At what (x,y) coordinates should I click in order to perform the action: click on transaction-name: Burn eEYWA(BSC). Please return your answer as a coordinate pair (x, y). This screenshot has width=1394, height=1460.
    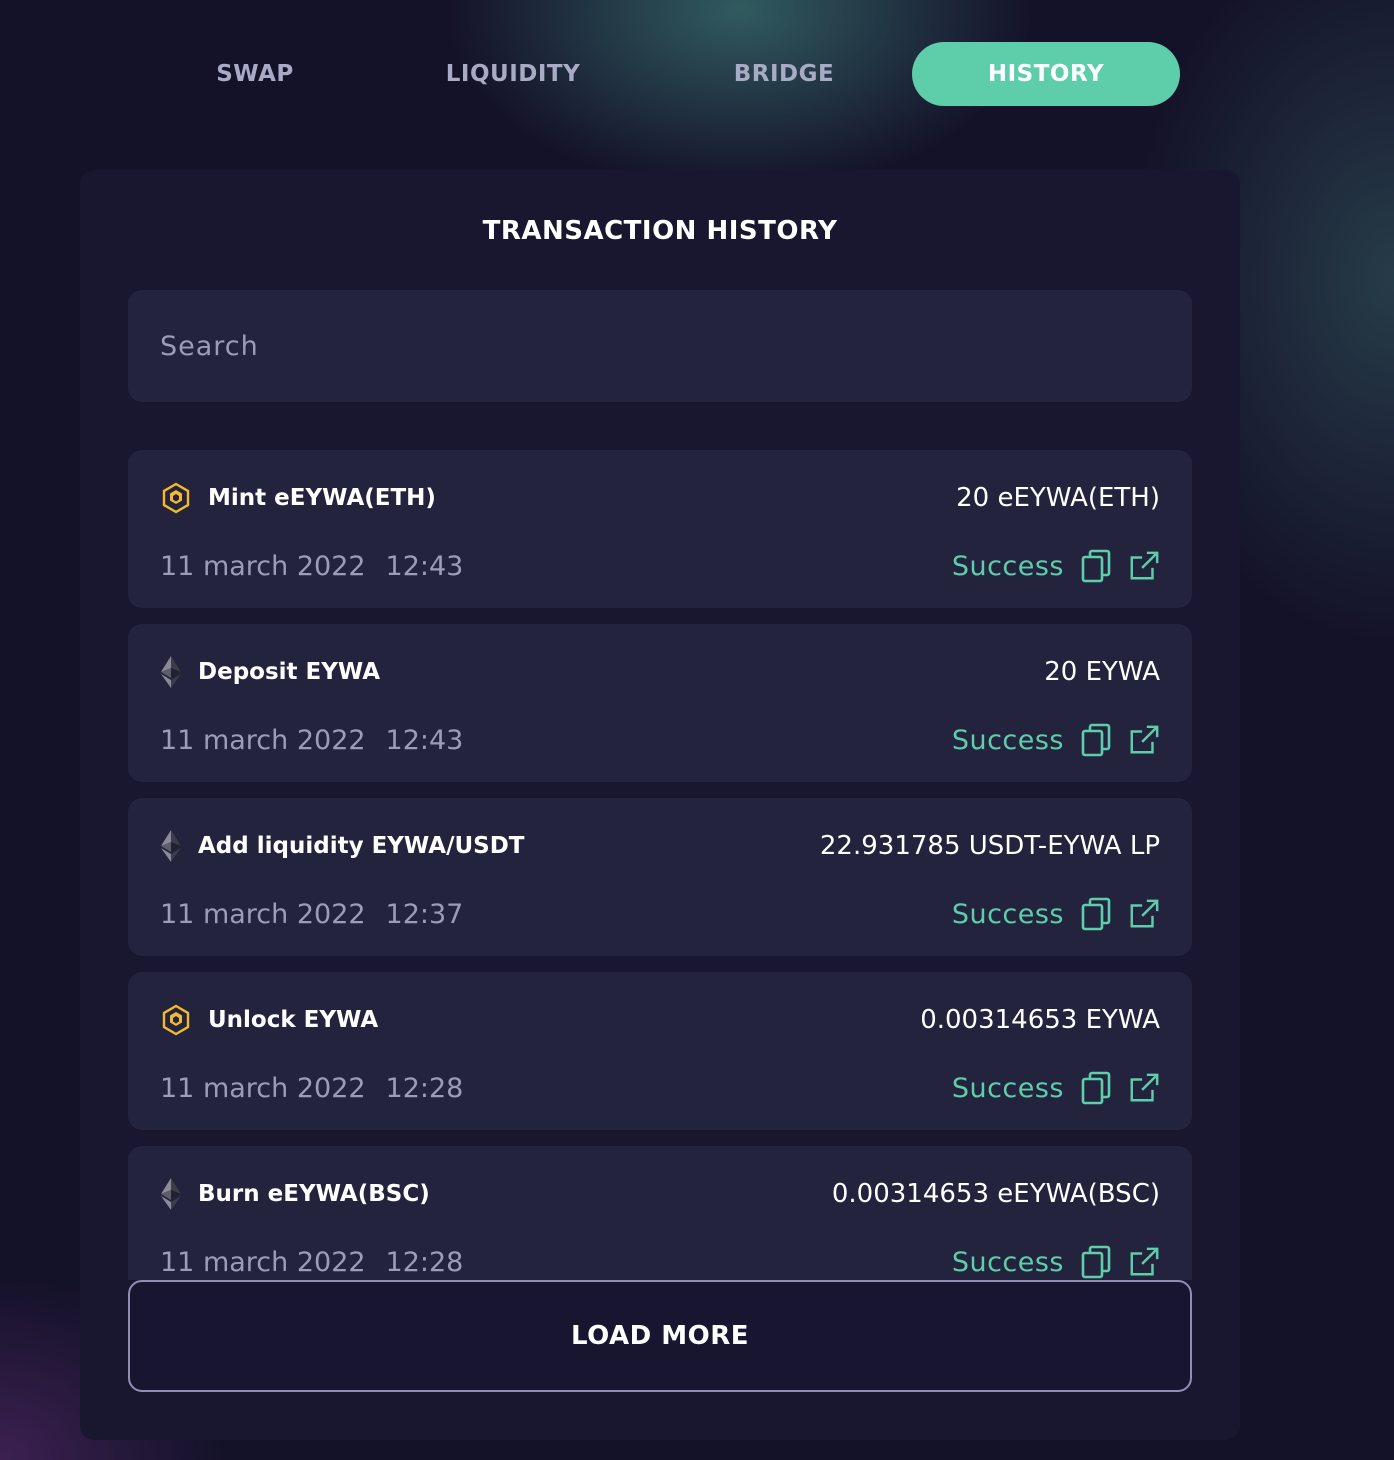
    Looking at the image, I should click on (314, 1194).